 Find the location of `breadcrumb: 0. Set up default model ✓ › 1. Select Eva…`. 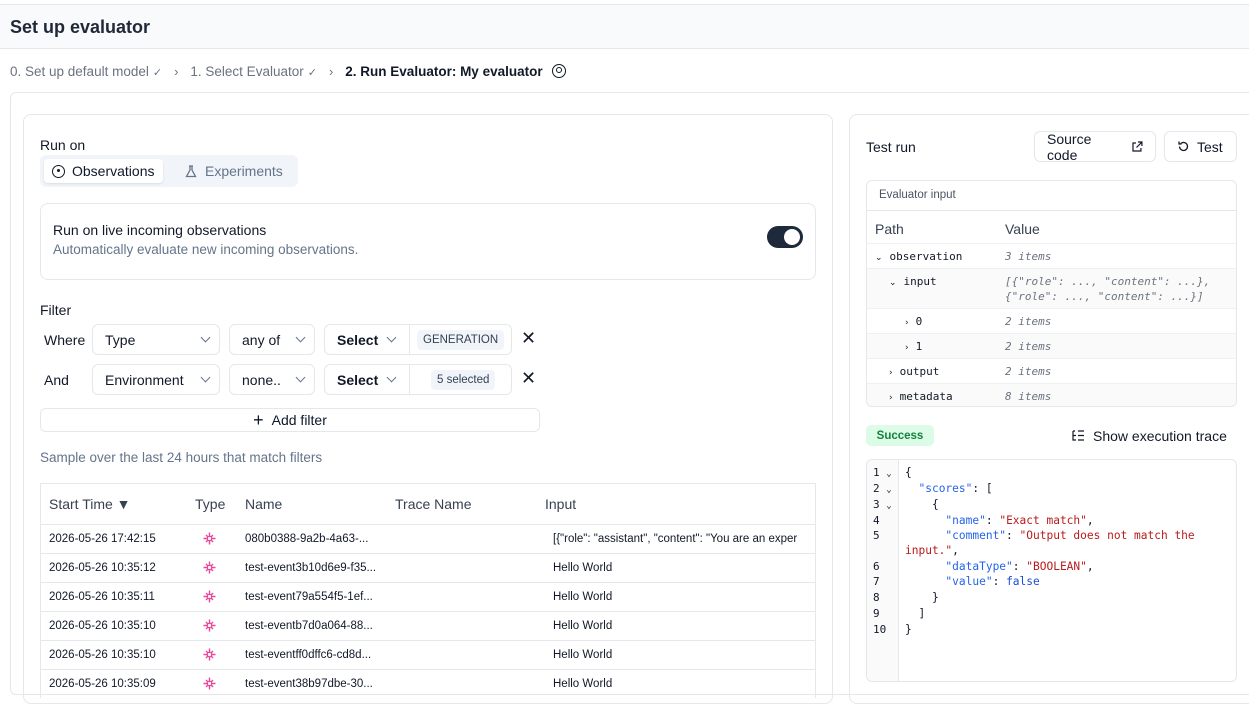

breadcrumb: 0. Set up default model ✓ › 1. Select Eva… is located at coordinates (288, 71).